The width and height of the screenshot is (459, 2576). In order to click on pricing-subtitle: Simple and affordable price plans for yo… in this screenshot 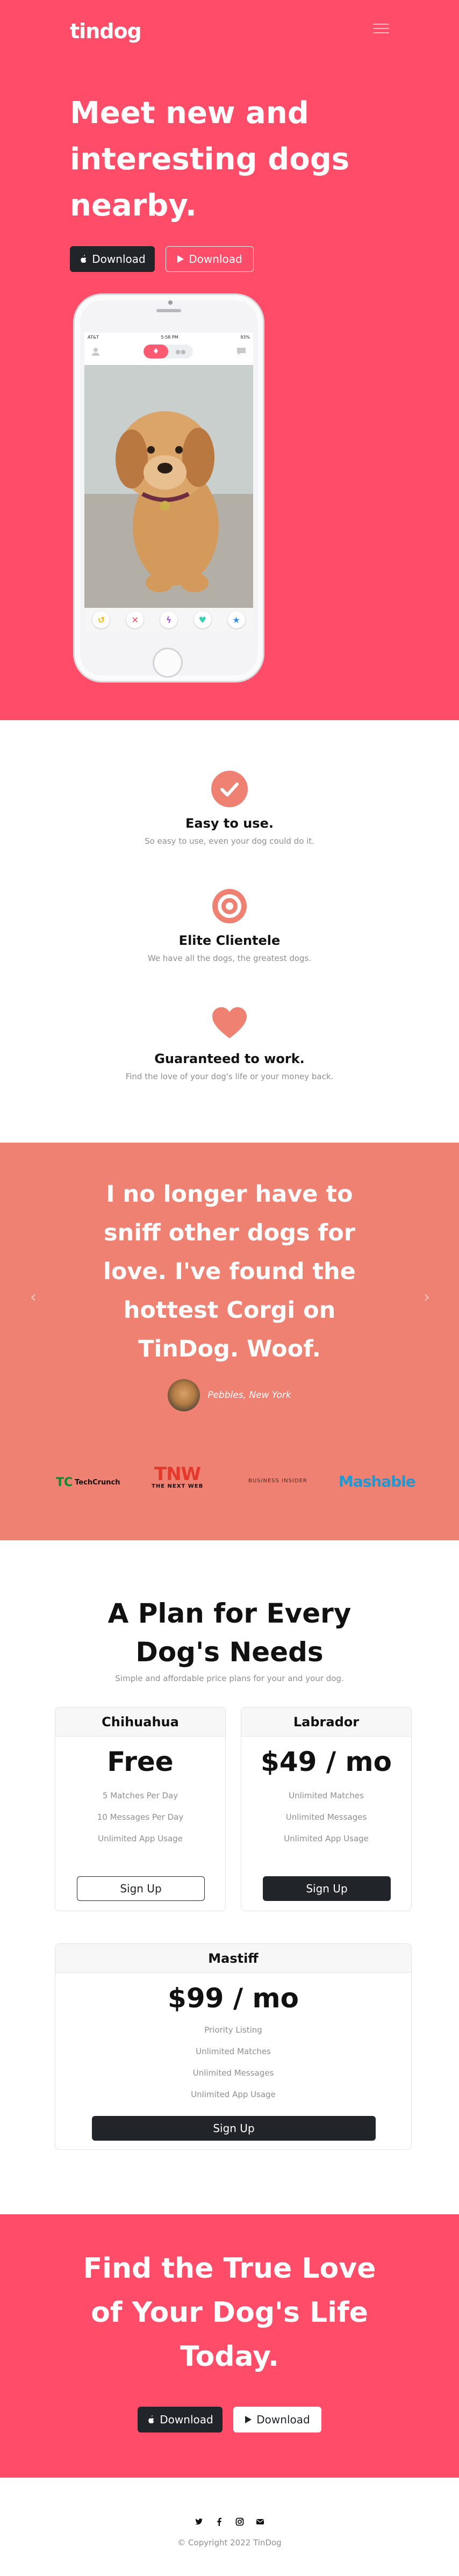, I will do `click(230, 1678)`.